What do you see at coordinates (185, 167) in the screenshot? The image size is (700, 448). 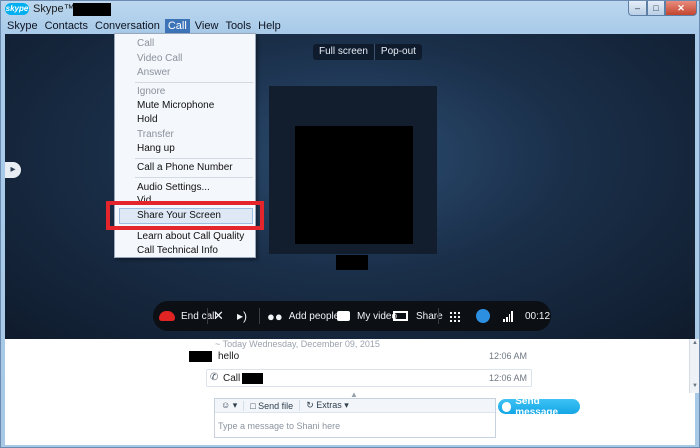 I see `menu-item-call-phone-number: Call a Phone Number` at bounding box center [185, 167].